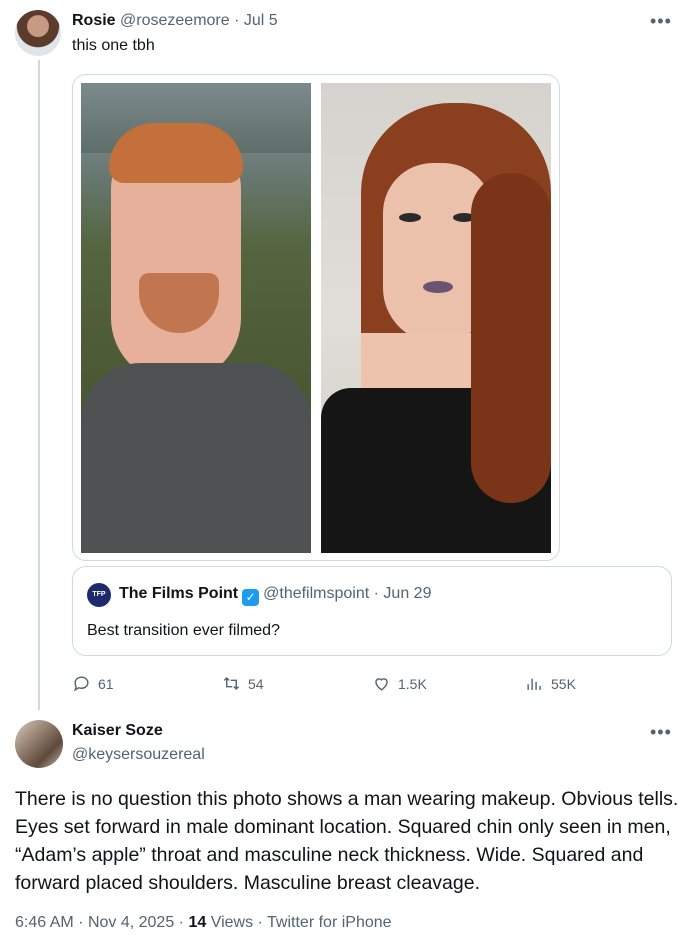 This screenshot has height=950, width=700. What do you see at coordinates (251, 597) in the screenshot?
I see `verified-badge-icon: ✓` at bounding box center [251, 597].